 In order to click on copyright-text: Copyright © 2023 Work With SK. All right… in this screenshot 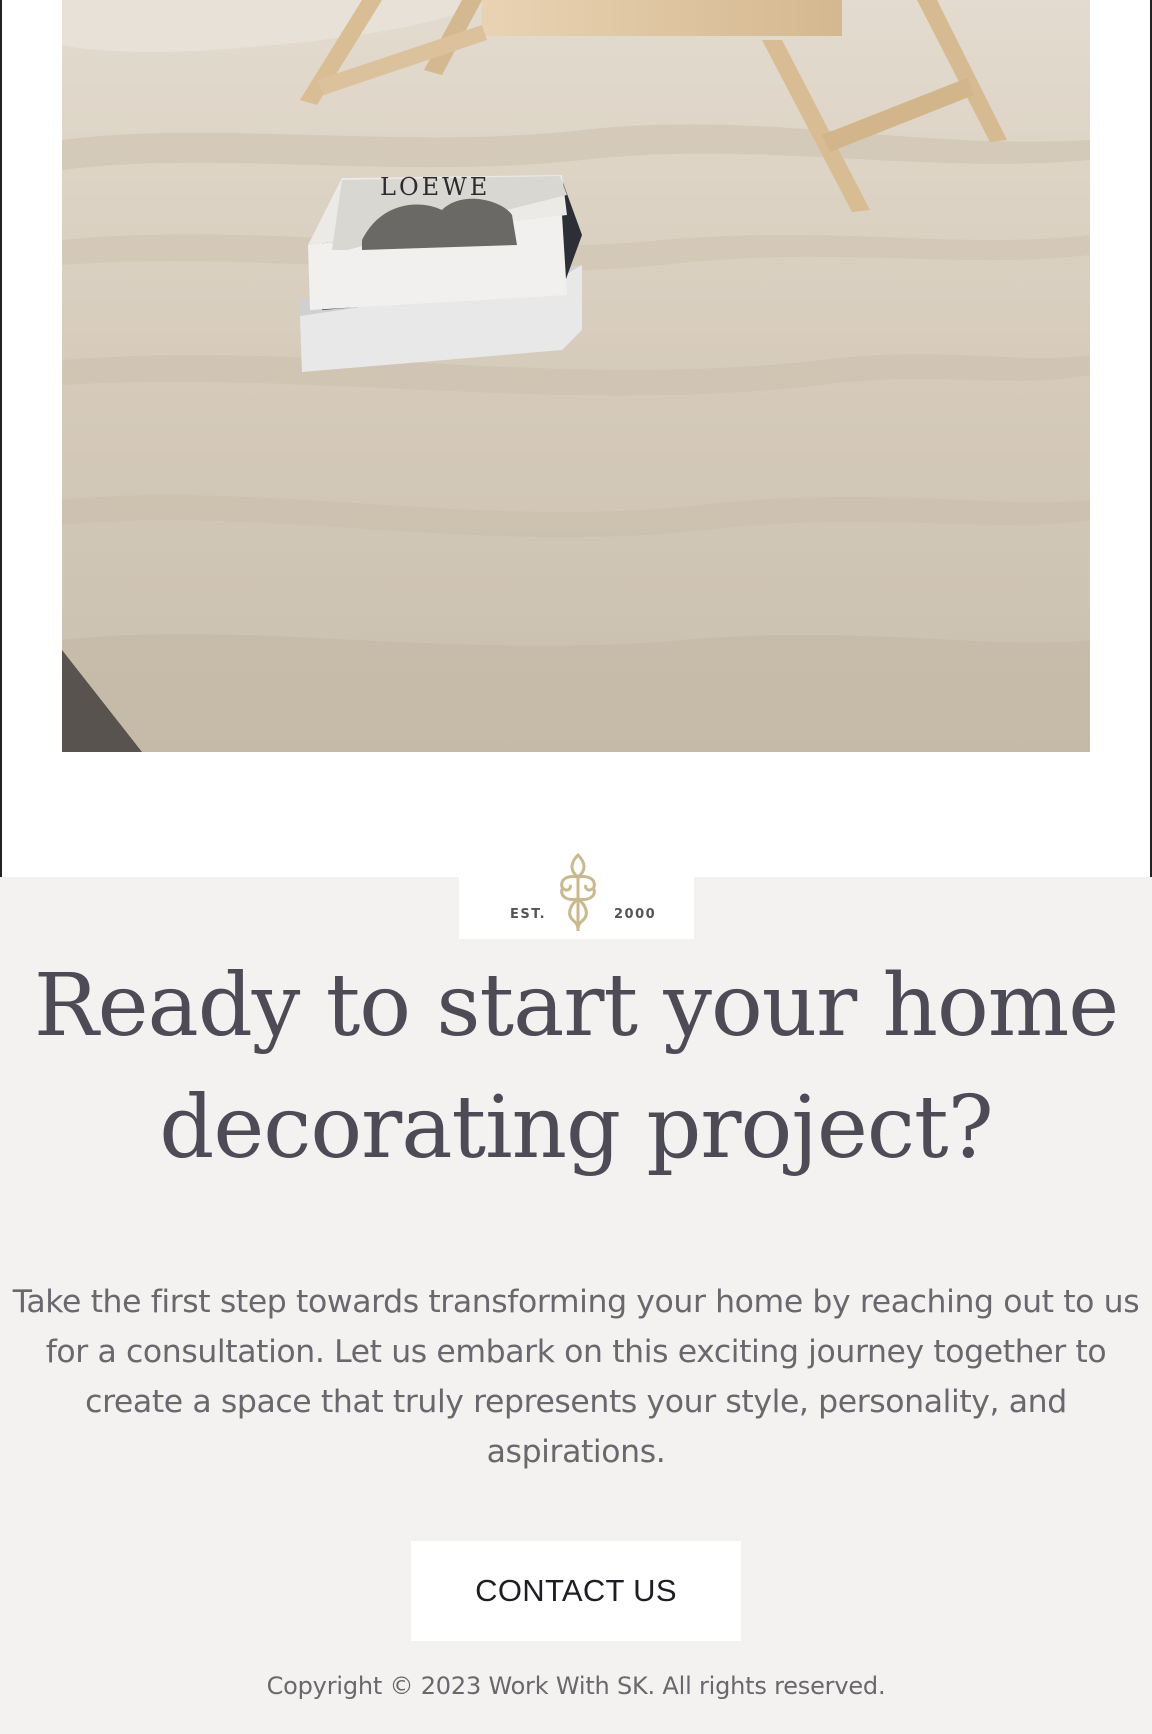, I will do `click(576, 1686)`.